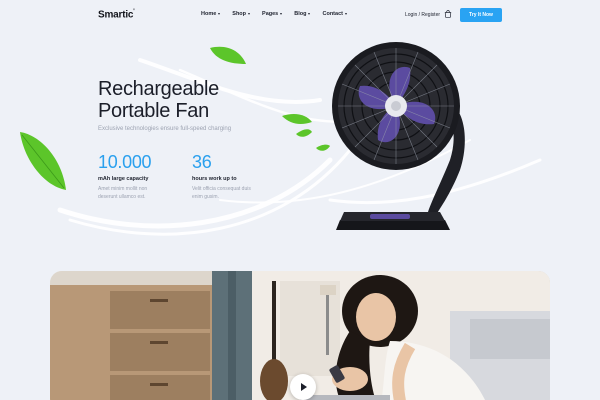  What do you see at coordinates (448, 14) in the screenshot?
I see `shopping-bag-icon` at bounding box center [448, 14].